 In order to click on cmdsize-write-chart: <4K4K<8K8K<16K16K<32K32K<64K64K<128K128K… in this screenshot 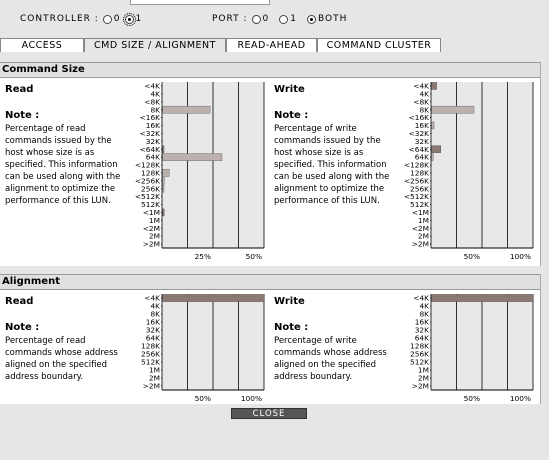, I will do `click(469, 171)`.